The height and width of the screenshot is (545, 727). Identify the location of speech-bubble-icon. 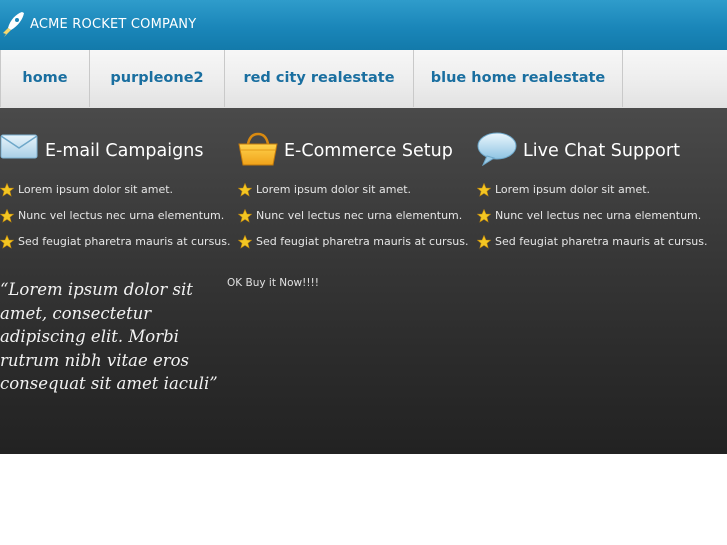
(497, 149).